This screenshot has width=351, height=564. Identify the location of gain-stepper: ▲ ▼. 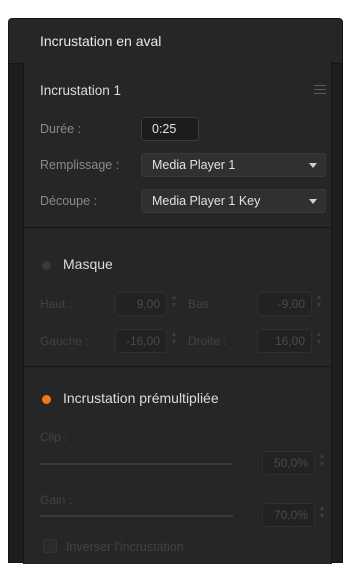
(322, 515).